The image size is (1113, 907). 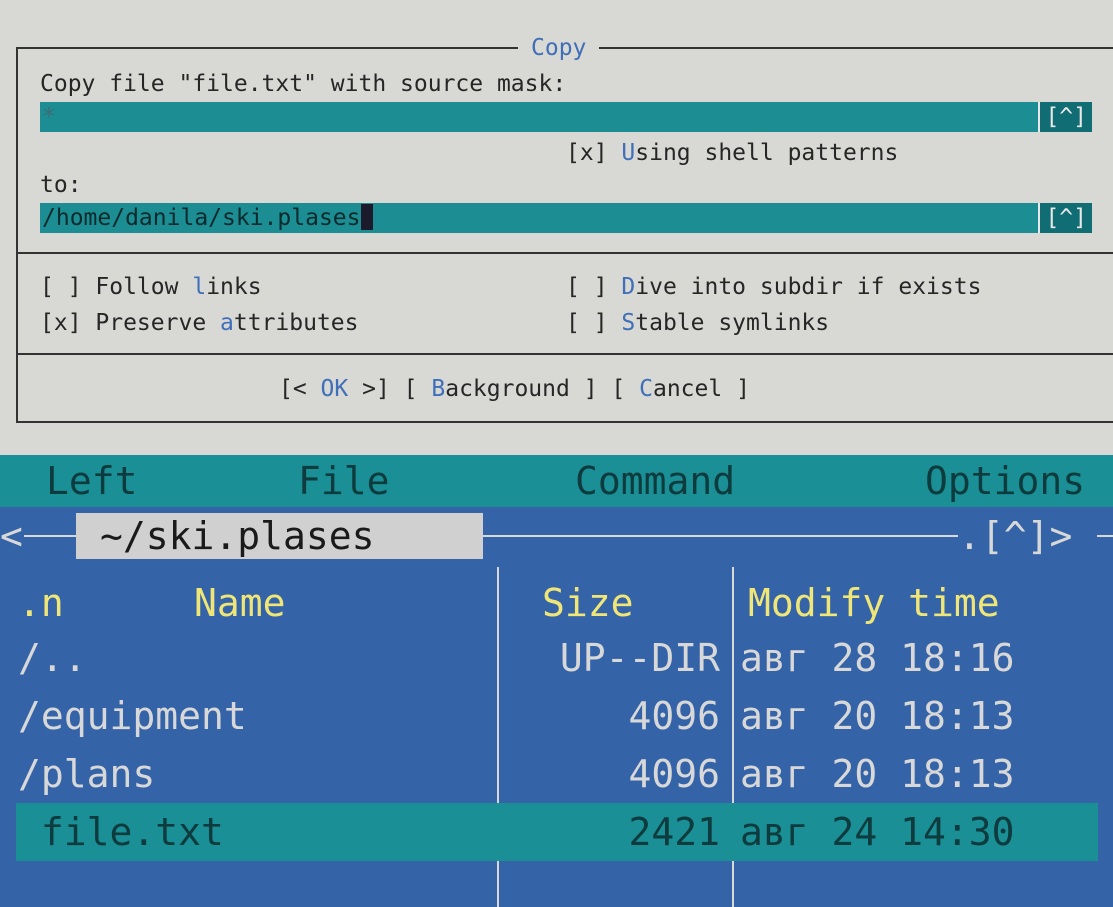 I want to click on destination-label: to:, so click(x=61, y=185).